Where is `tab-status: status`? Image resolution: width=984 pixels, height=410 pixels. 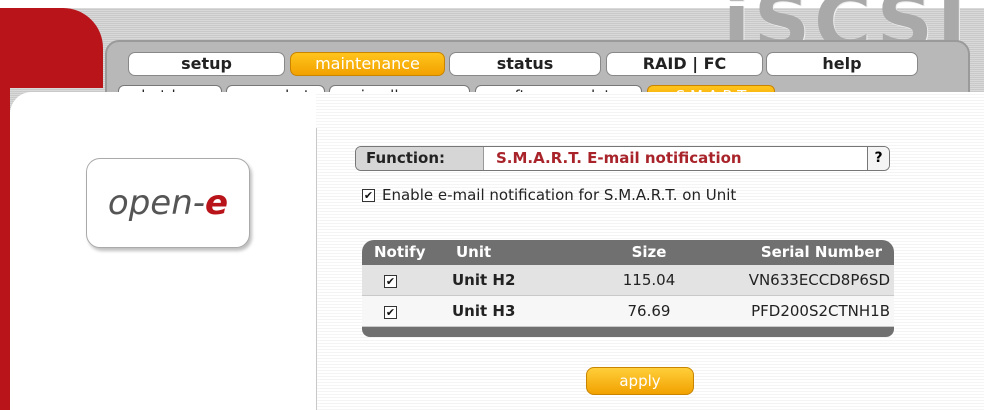
tab-status: status is located at coordinates (525, 64).